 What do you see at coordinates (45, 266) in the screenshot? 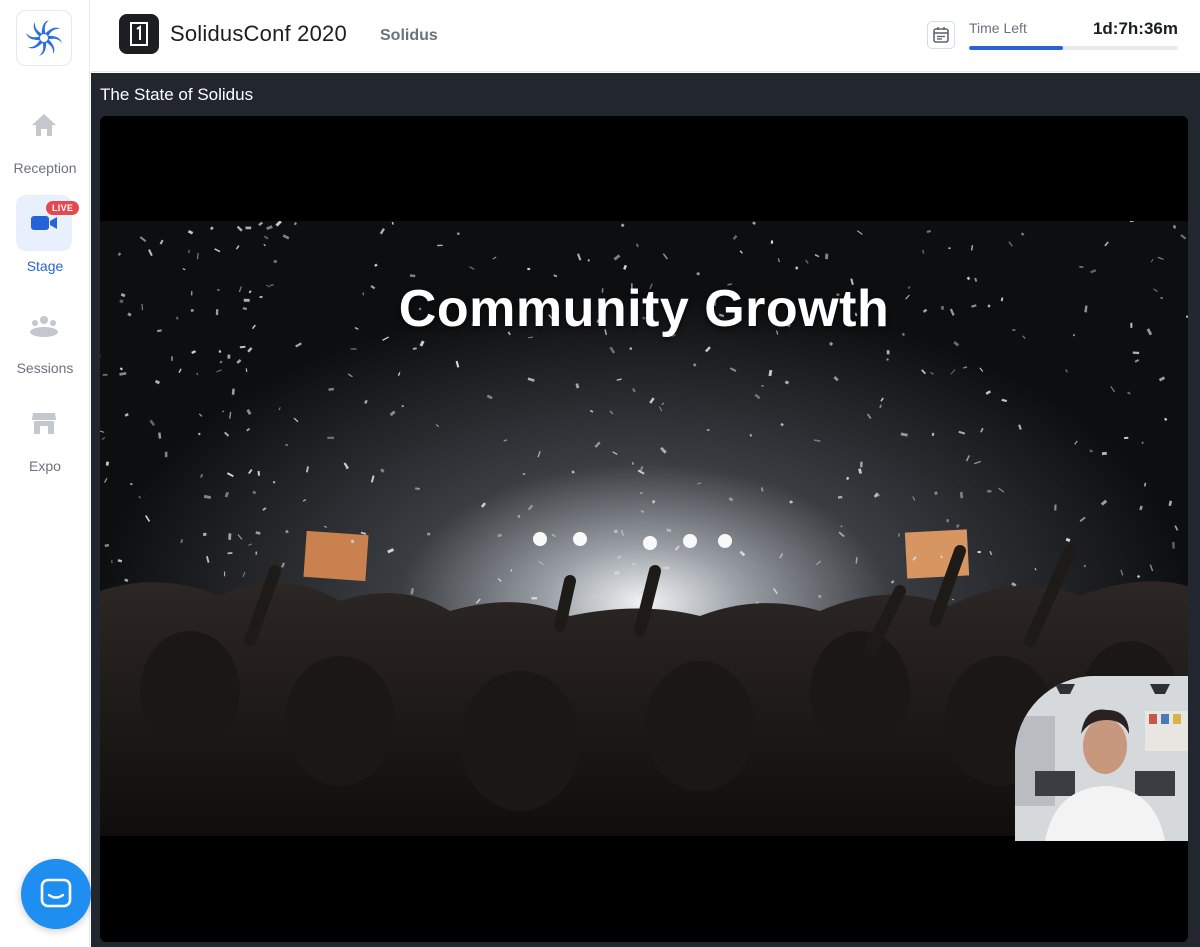
I see `sidebar-item-label: Stage` at bounding box center [45, 266].